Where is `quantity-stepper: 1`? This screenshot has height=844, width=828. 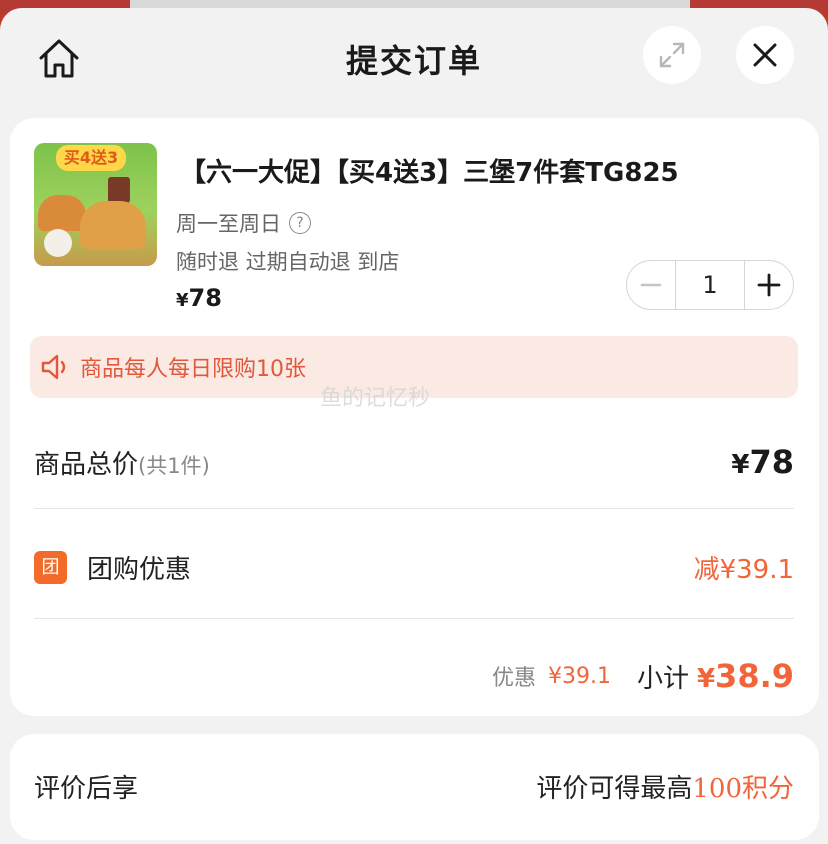 quantity-stepper: 1 is located at coordinates (710, 285).